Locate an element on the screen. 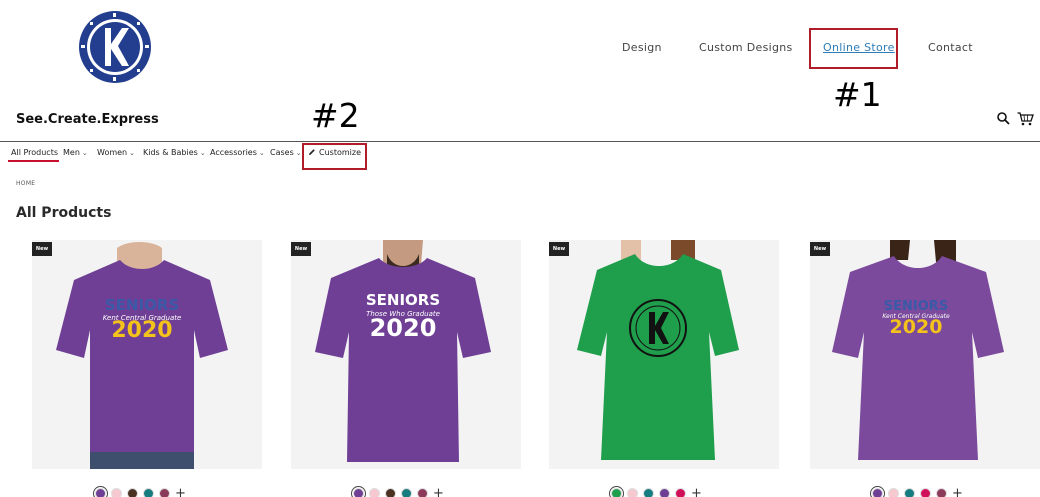 The width and height of the screenshot is (1040, 497). category-cases: Cases ⌄ is located at coordinates (286, 152).